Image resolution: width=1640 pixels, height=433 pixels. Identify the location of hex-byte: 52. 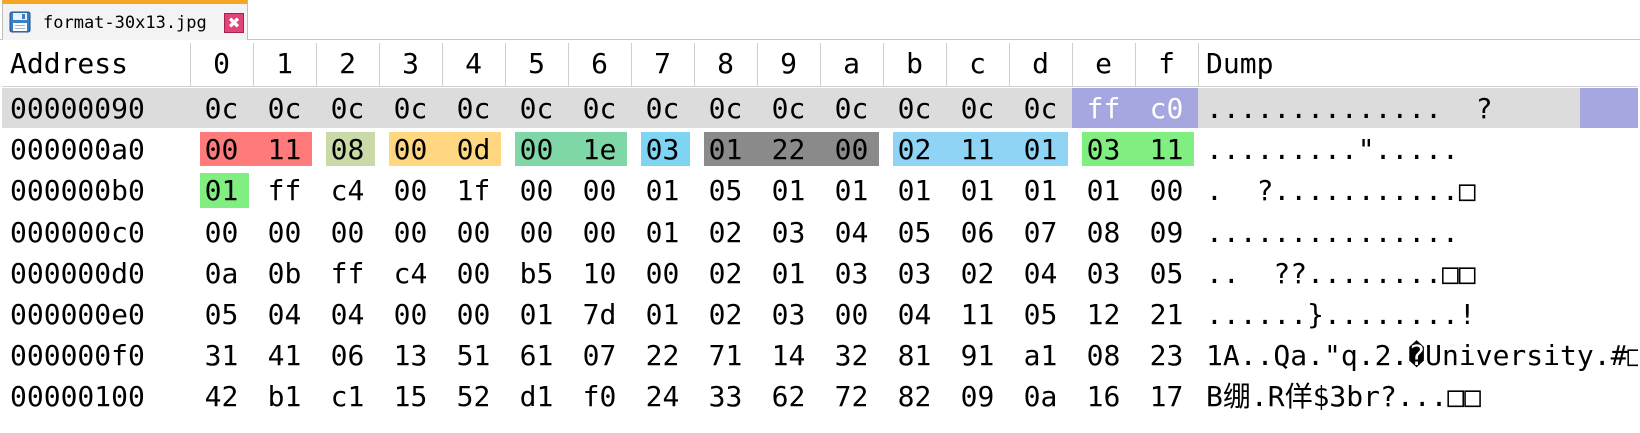
(473, 397).